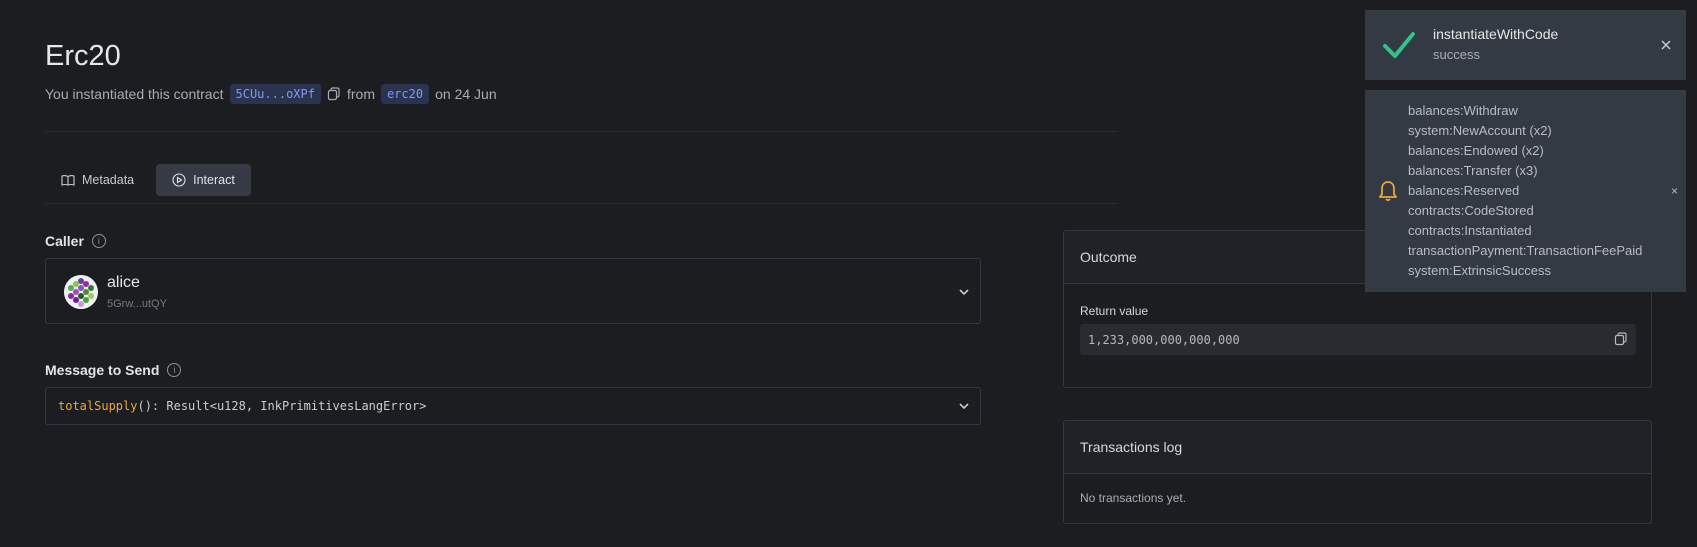 Image resolution: width=1697 pixels, height=547 pixels. I want to click on tab-metadata-label: Metadata, so click(108, 180).